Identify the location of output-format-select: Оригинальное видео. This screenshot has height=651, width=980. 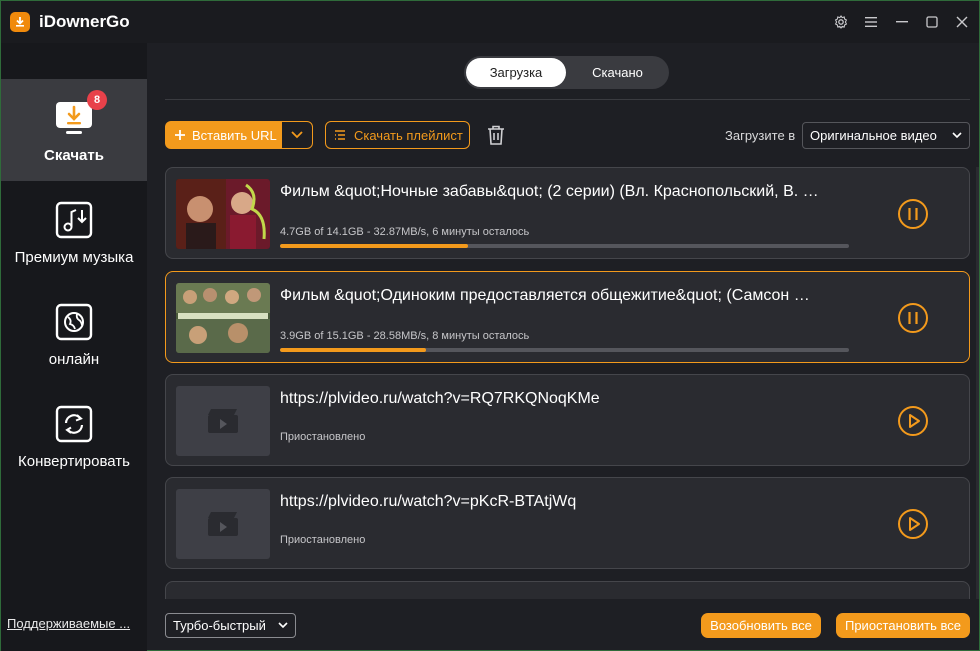
(886, 135).